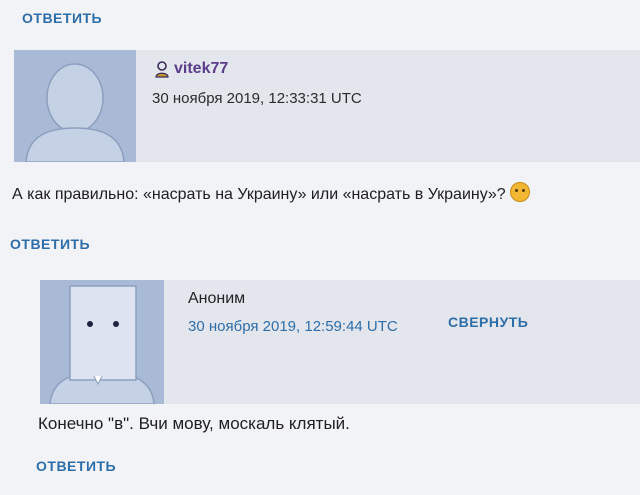 The width and height of the screenshot is (640, 495). I want to click on paper-bag-head-icon, so click(102, 342).